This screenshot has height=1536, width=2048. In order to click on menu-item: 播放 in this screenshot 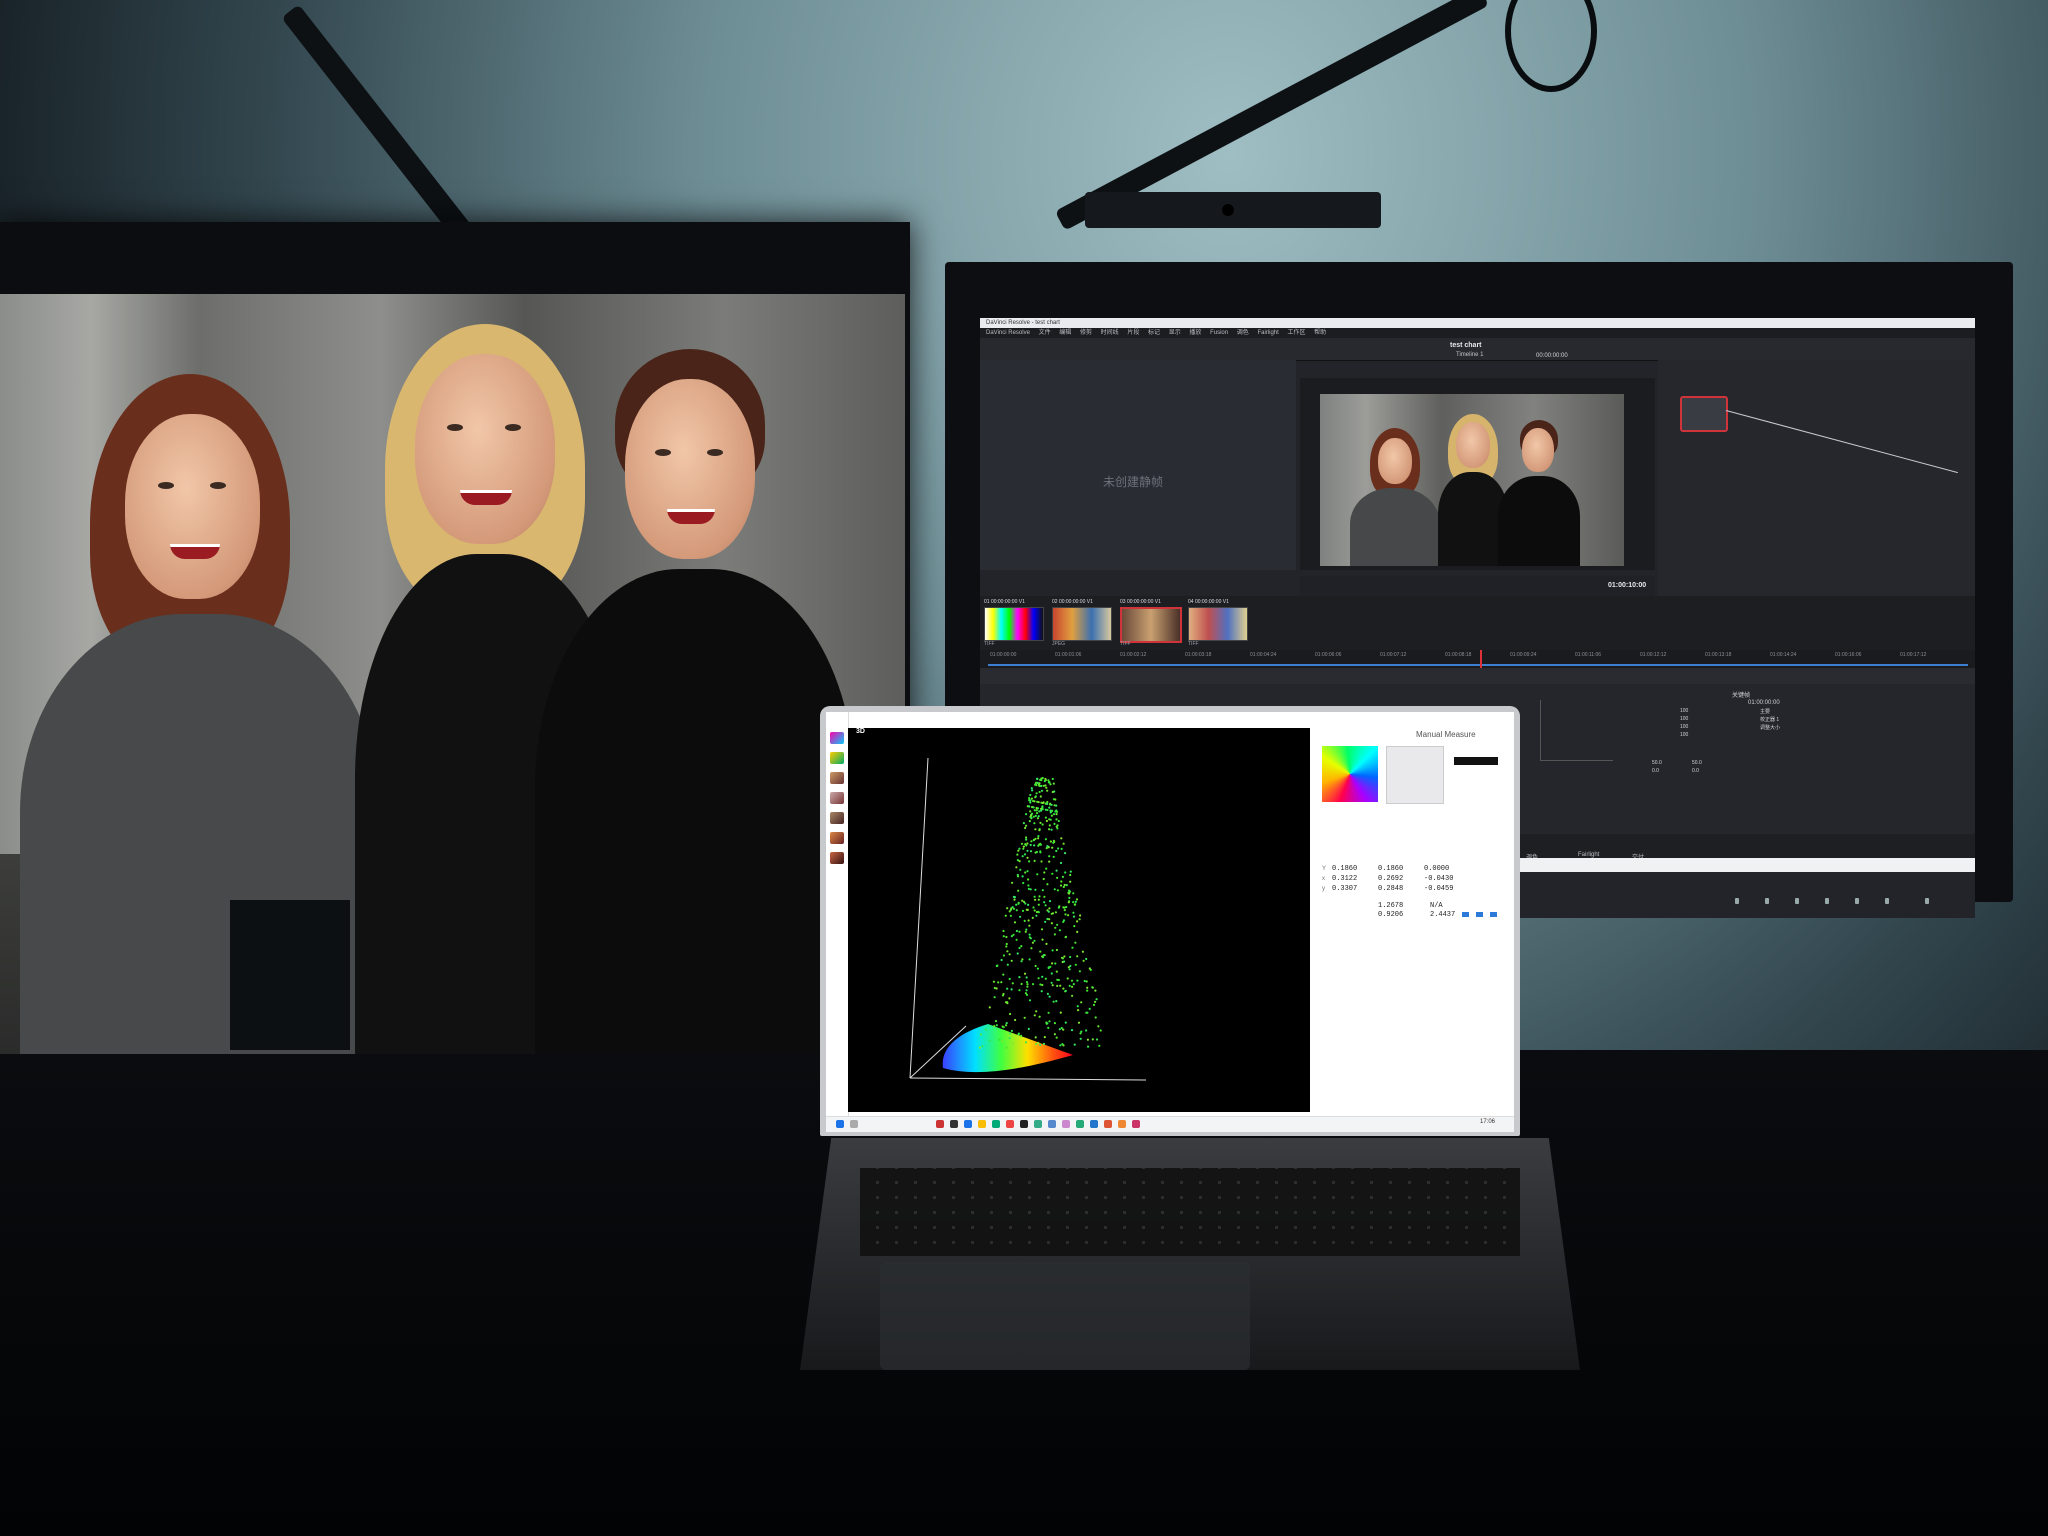, I will do `click(1195, 333)`.